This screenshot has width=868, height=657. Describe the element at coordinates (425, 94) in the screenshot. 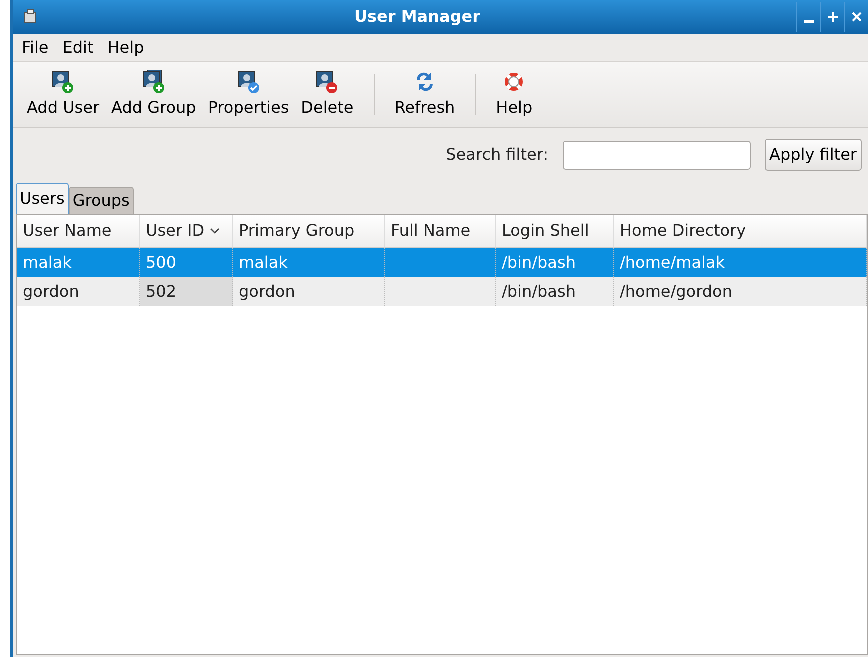

I see `toolbar-button: Refresh` at that location.